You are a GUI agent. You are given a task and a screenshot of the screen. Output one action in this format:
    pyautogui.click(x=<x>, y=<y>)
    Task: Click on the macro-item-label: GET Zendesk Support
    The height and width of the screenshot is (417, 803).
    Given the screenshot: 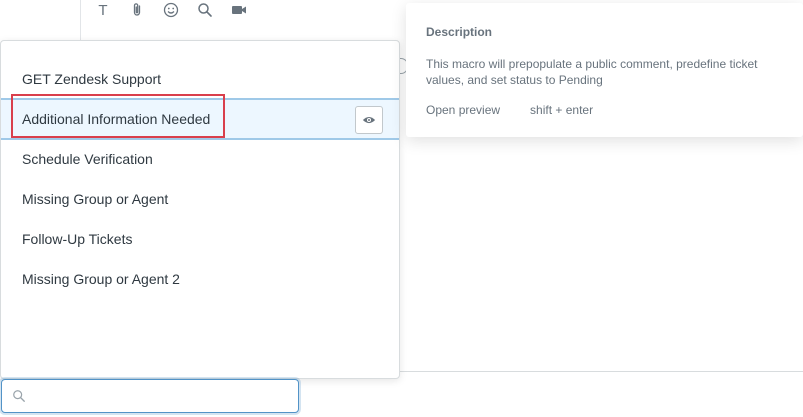 What is the action you would take?
    pyautogui.click(x=92, y=79)
    